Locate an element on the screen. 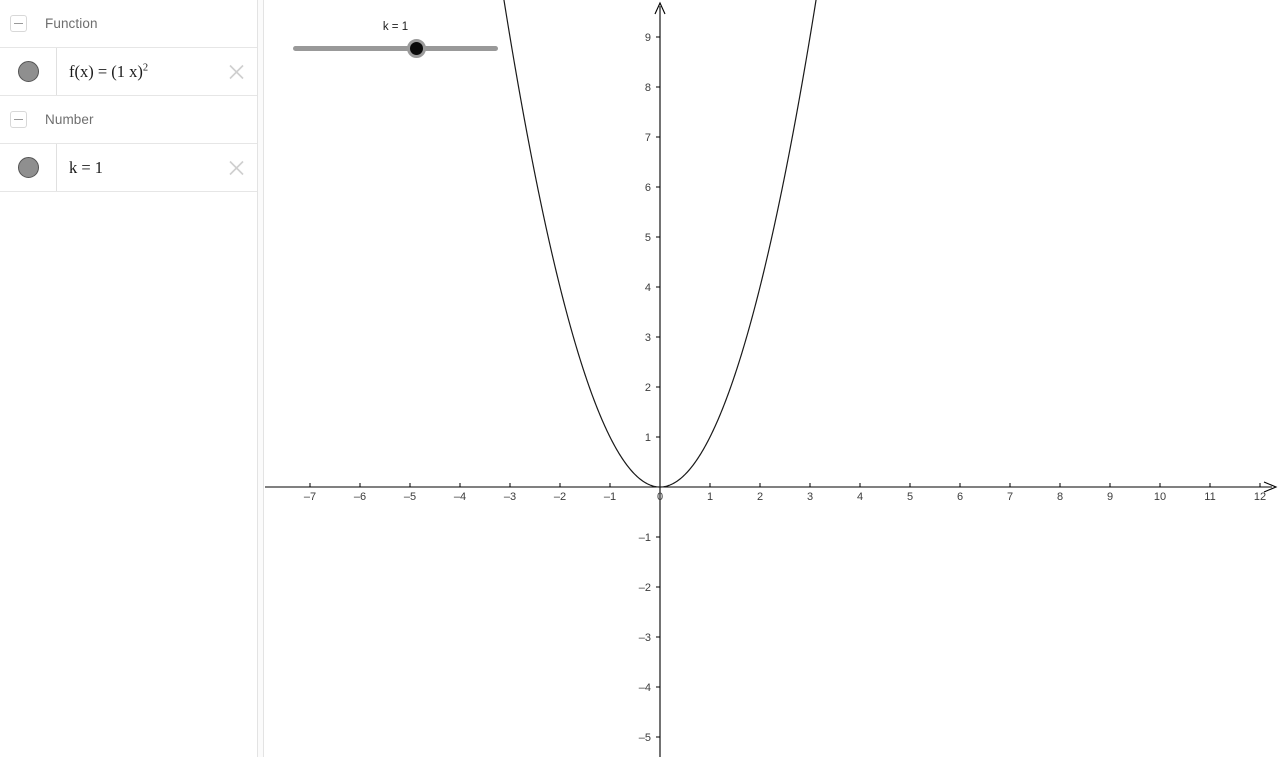 This screenshot has width=1280, height=757. slider-caption: k = 1 is located at coordinates (395, 27).